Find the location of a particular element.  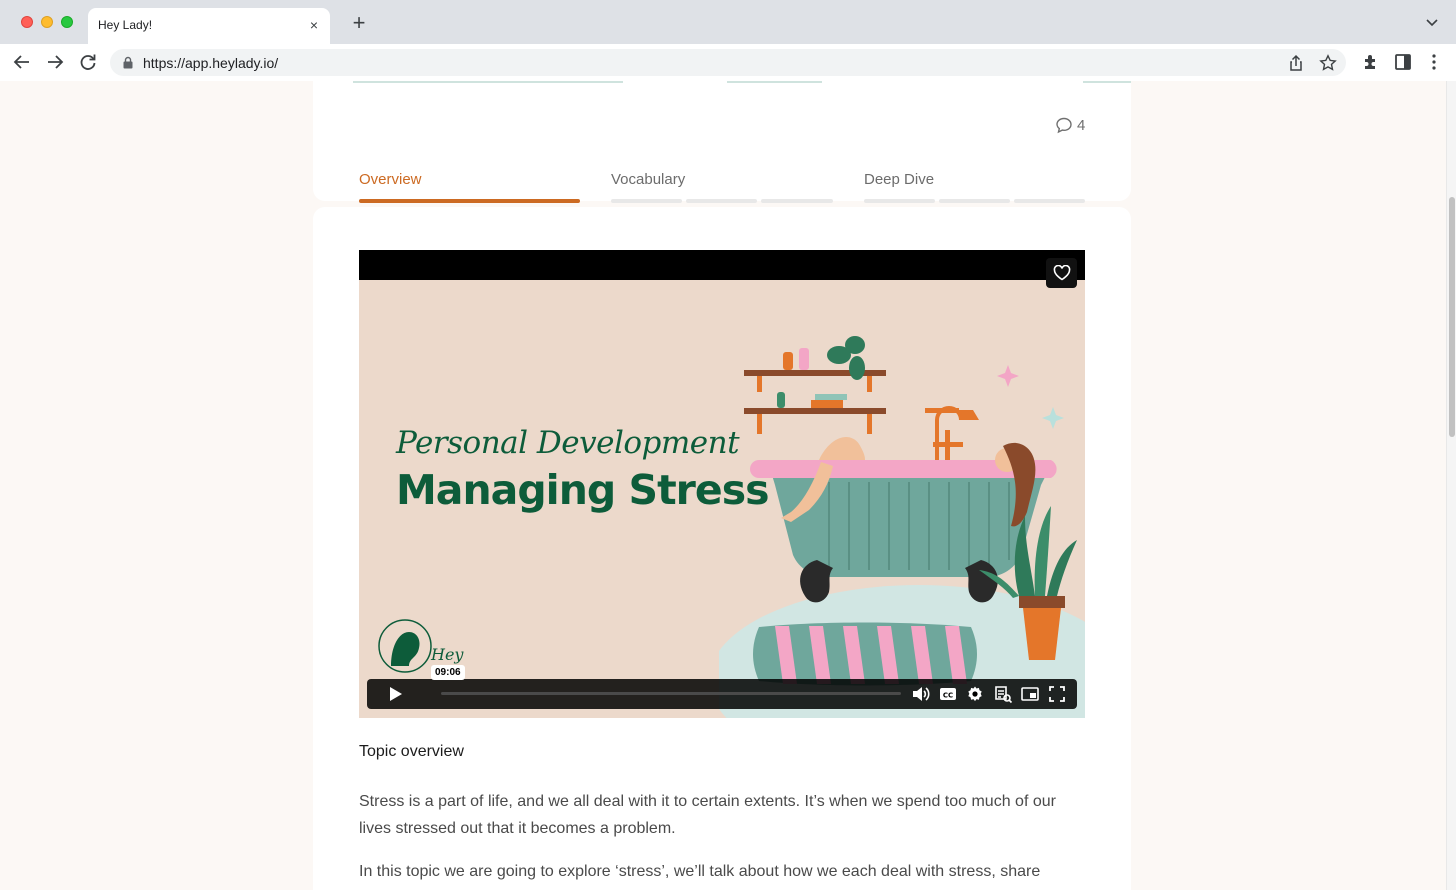

picture-in-picture-icon is located at coordinates (1030, 694).